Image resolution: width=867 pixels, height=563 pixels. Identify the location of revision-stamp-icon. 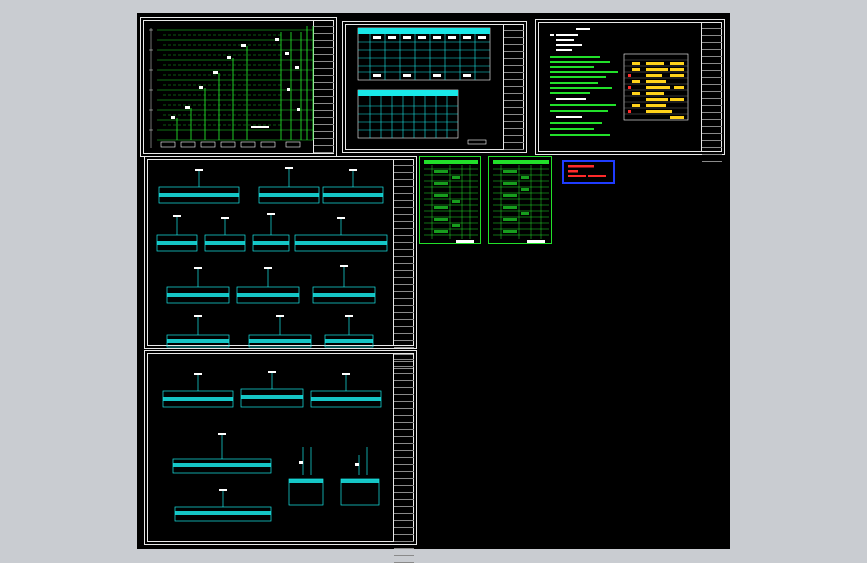
(588, 172).